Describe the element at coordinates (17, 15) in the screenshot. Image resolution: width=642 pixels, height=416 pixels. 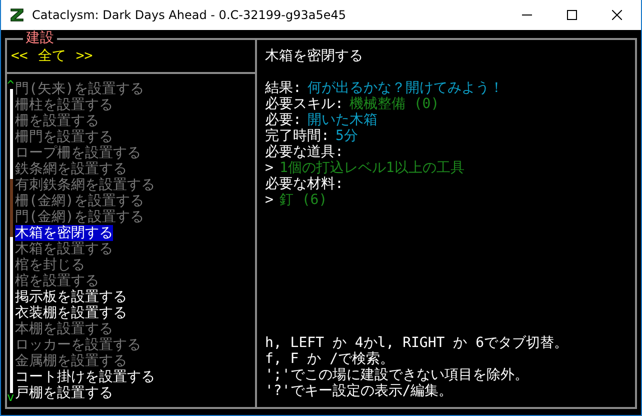
I see `app-icon` at that location.